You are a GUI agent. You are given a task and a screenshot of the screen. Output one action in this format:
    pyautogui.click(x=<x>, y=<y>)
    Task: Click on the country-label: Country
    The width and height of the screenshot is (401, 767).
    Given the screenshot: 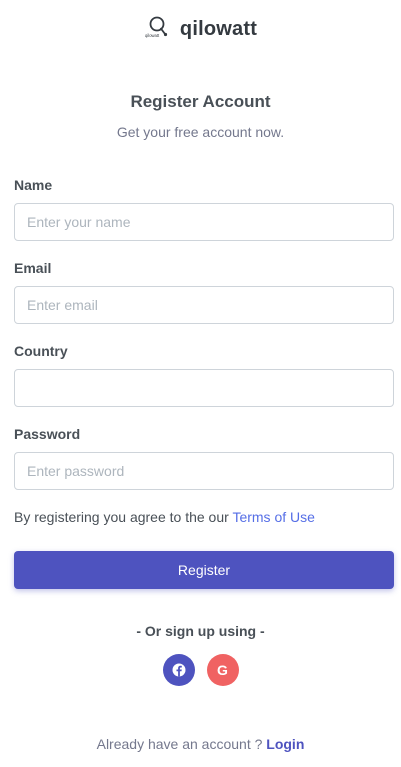 What is the action you would take?
    pyautogui.click(x=41, y=351)
    